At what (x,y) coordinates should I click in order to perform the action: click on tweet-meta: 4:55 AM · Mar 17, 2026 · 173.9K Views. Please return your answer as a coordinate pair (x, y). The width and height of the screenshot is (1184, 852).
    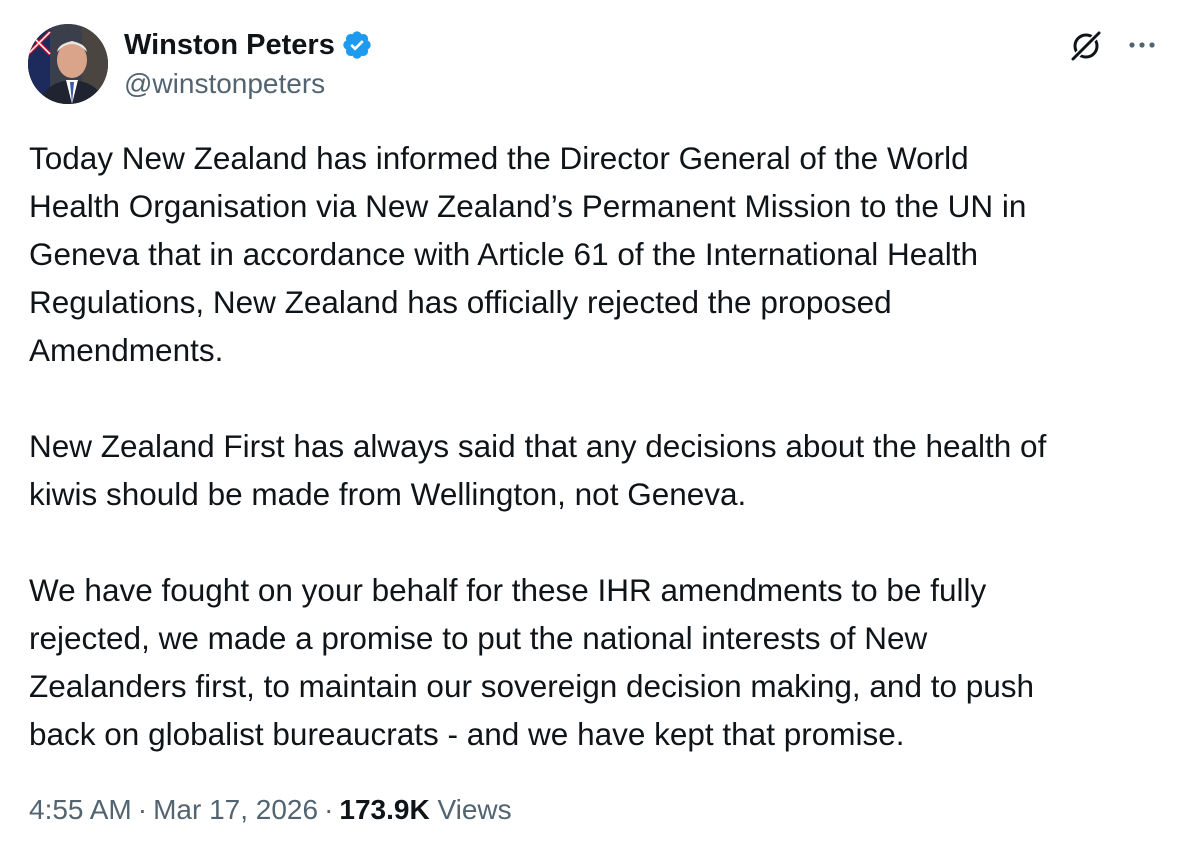
    Looking at the image, I should click on (270, 810).